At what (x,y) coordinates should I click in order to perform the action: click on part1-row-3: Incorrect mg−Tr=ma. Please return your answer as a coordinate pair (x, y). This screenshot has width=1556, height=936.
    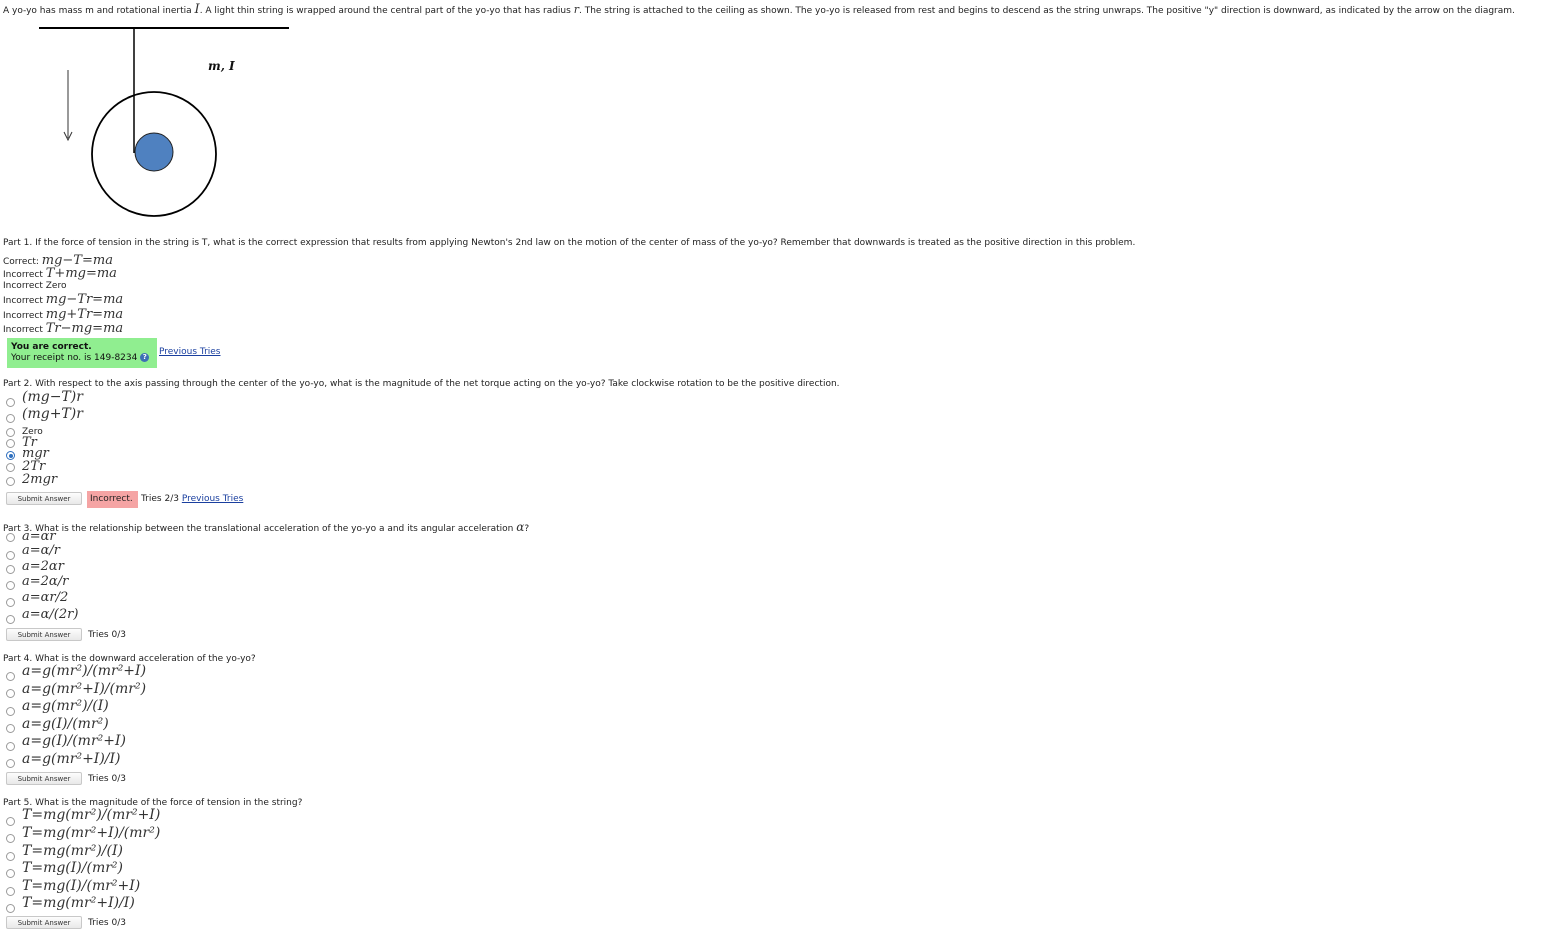
    Looking at the image, I should click on (63, 299).